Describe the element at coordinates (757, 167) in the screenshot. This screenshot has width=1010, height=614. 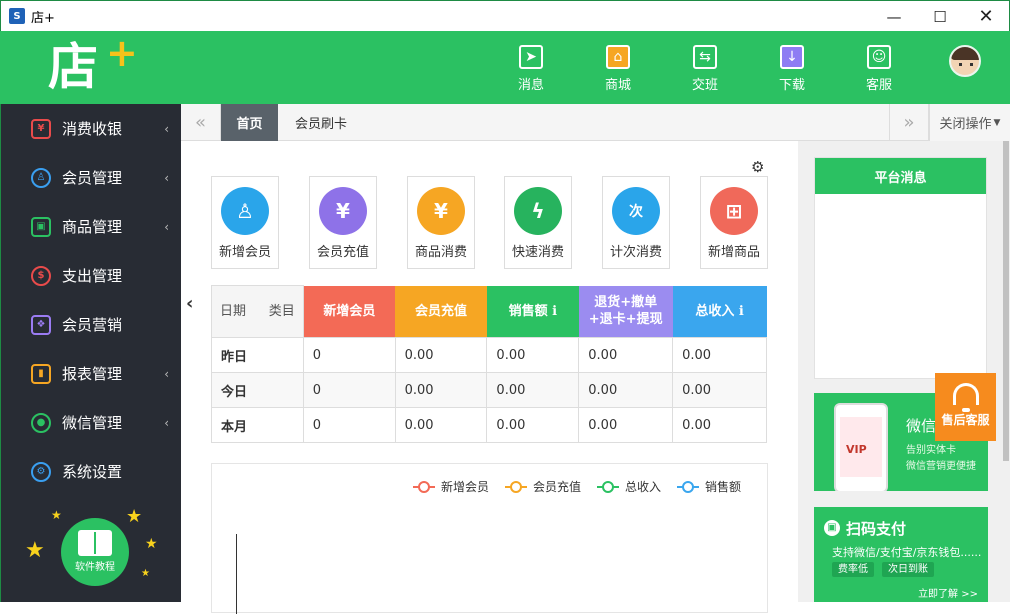
I see `gear-icon: ⚙` at that location.